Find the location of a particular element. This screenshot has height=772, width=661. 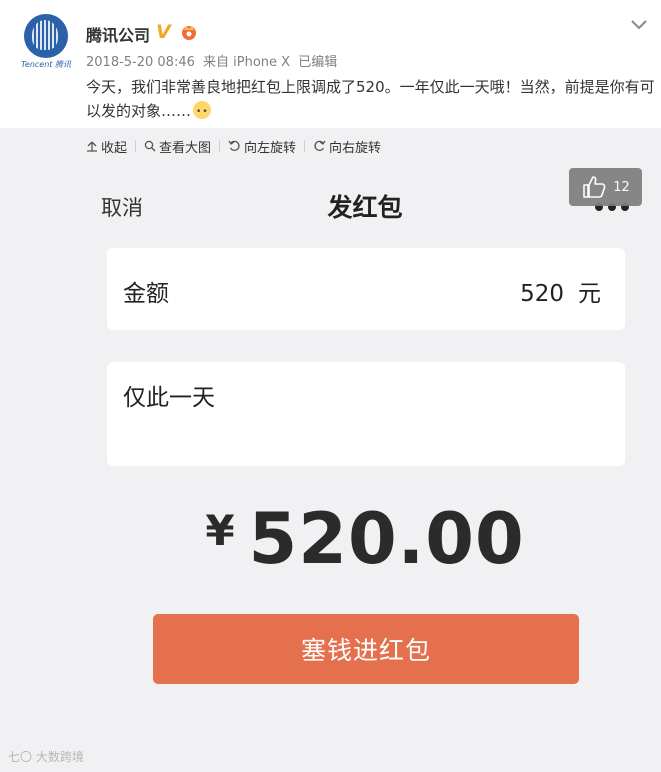

thumbs-up-icon is located at coordinates (594, 187).